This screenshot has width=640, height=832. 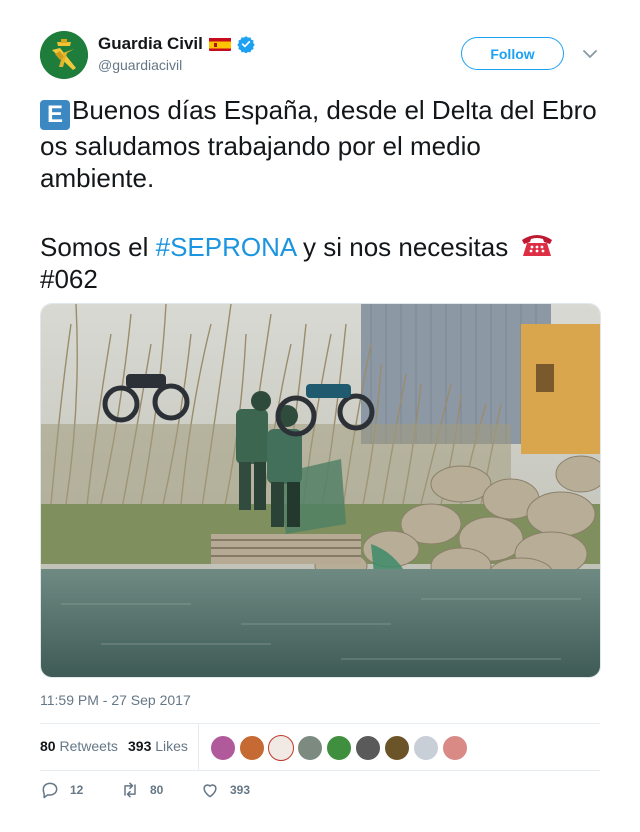 I want to click on display-name-row: Guardia Civil, so click(x=176, y=44).